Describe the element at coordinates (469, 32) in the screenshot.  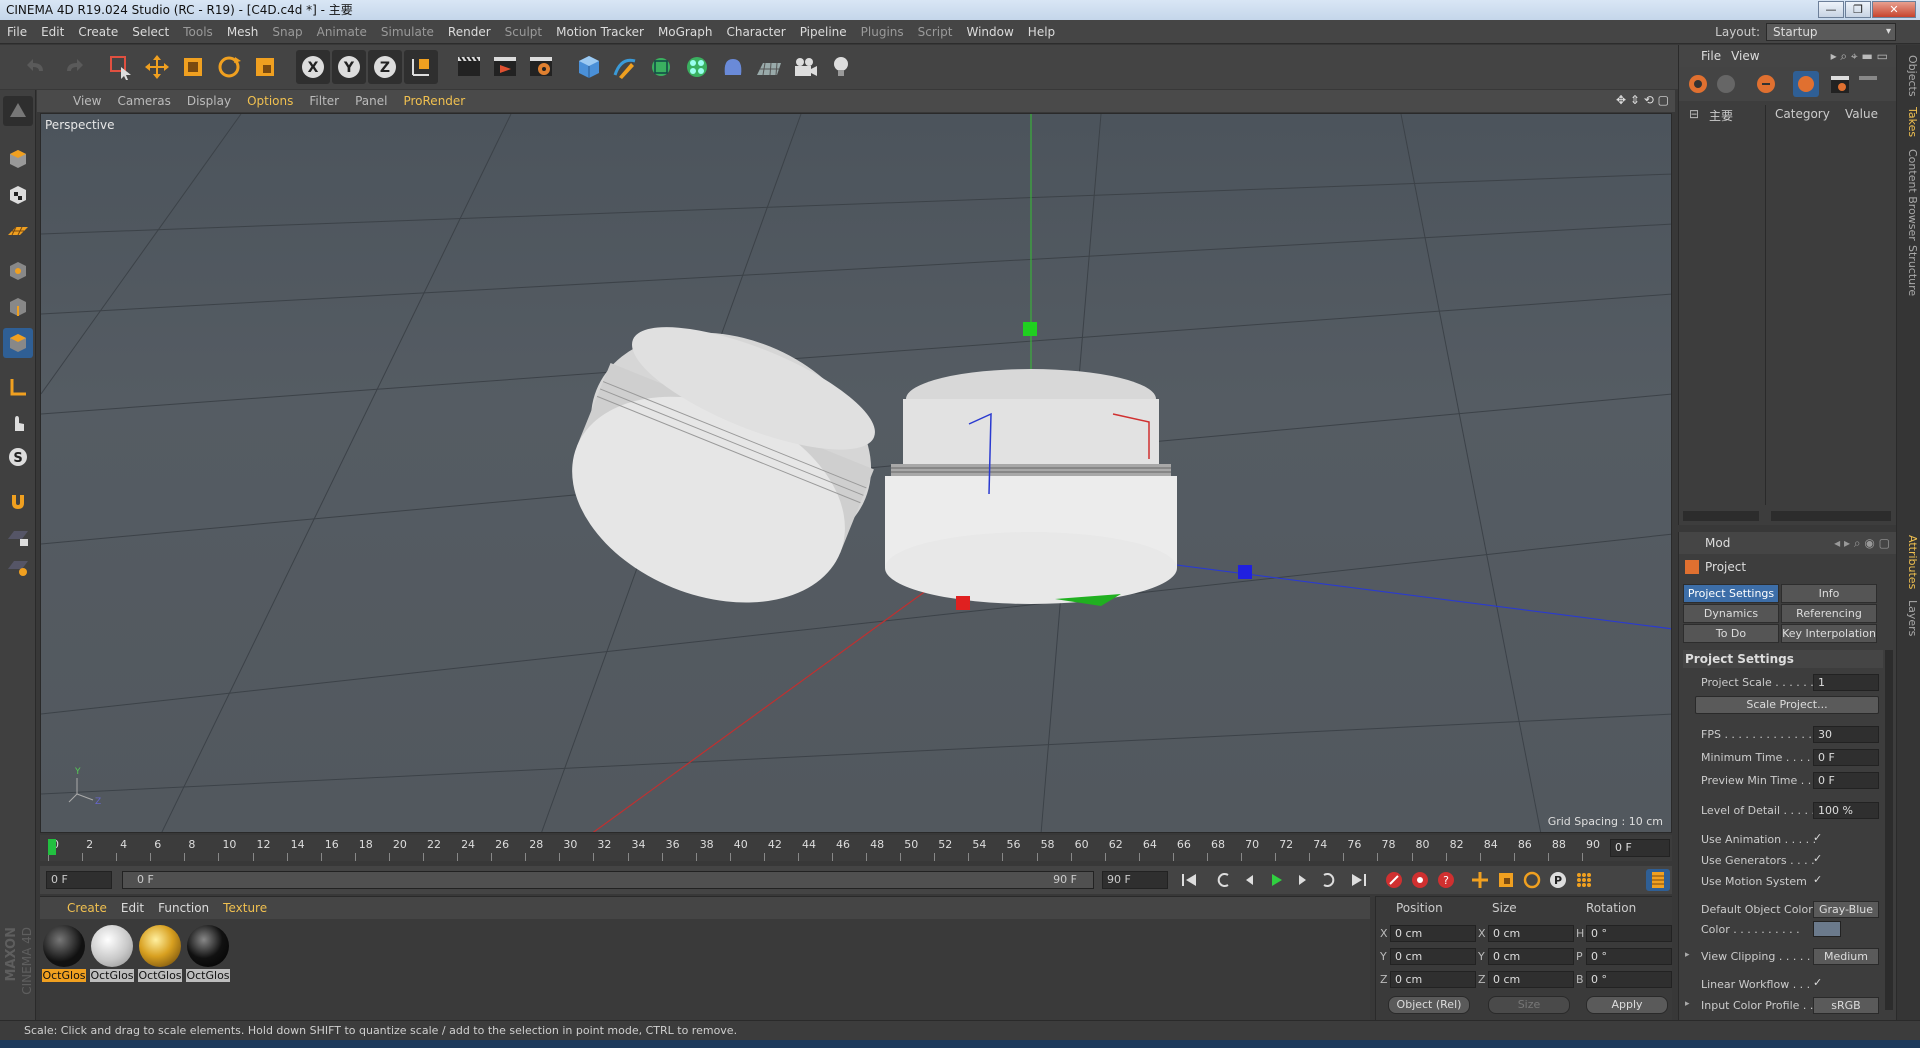
I see `menu-render: Render` at that location.